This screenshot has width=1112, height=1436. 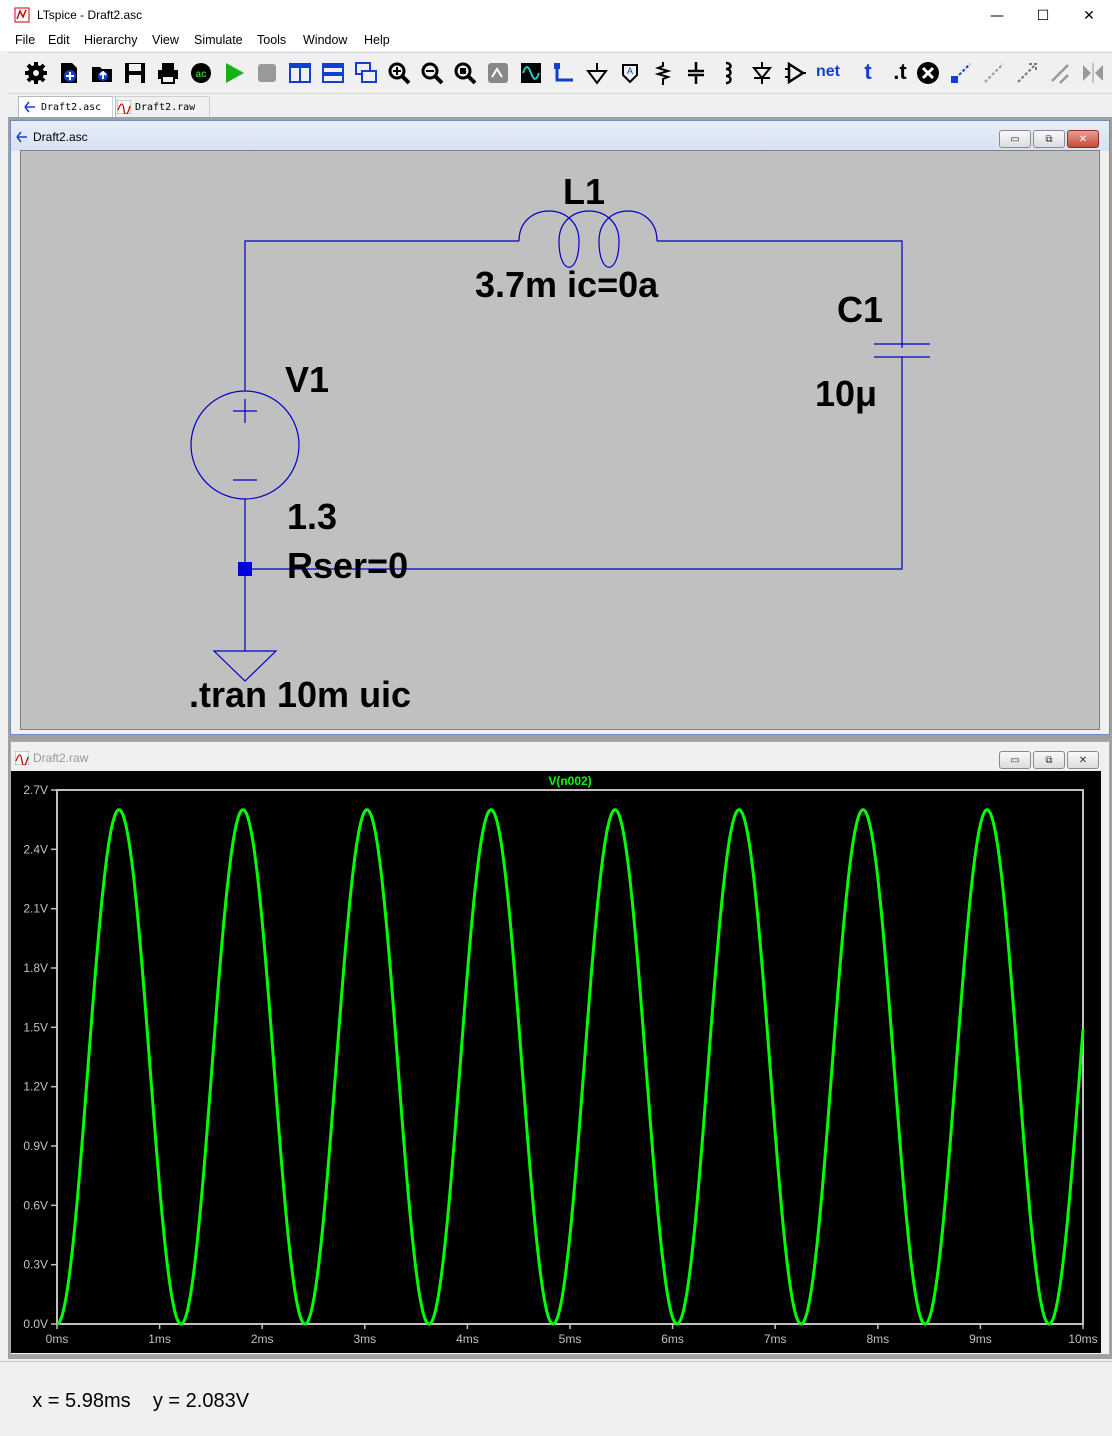 I want to click on ltspice-app-icon, so click(x=22, y=15).